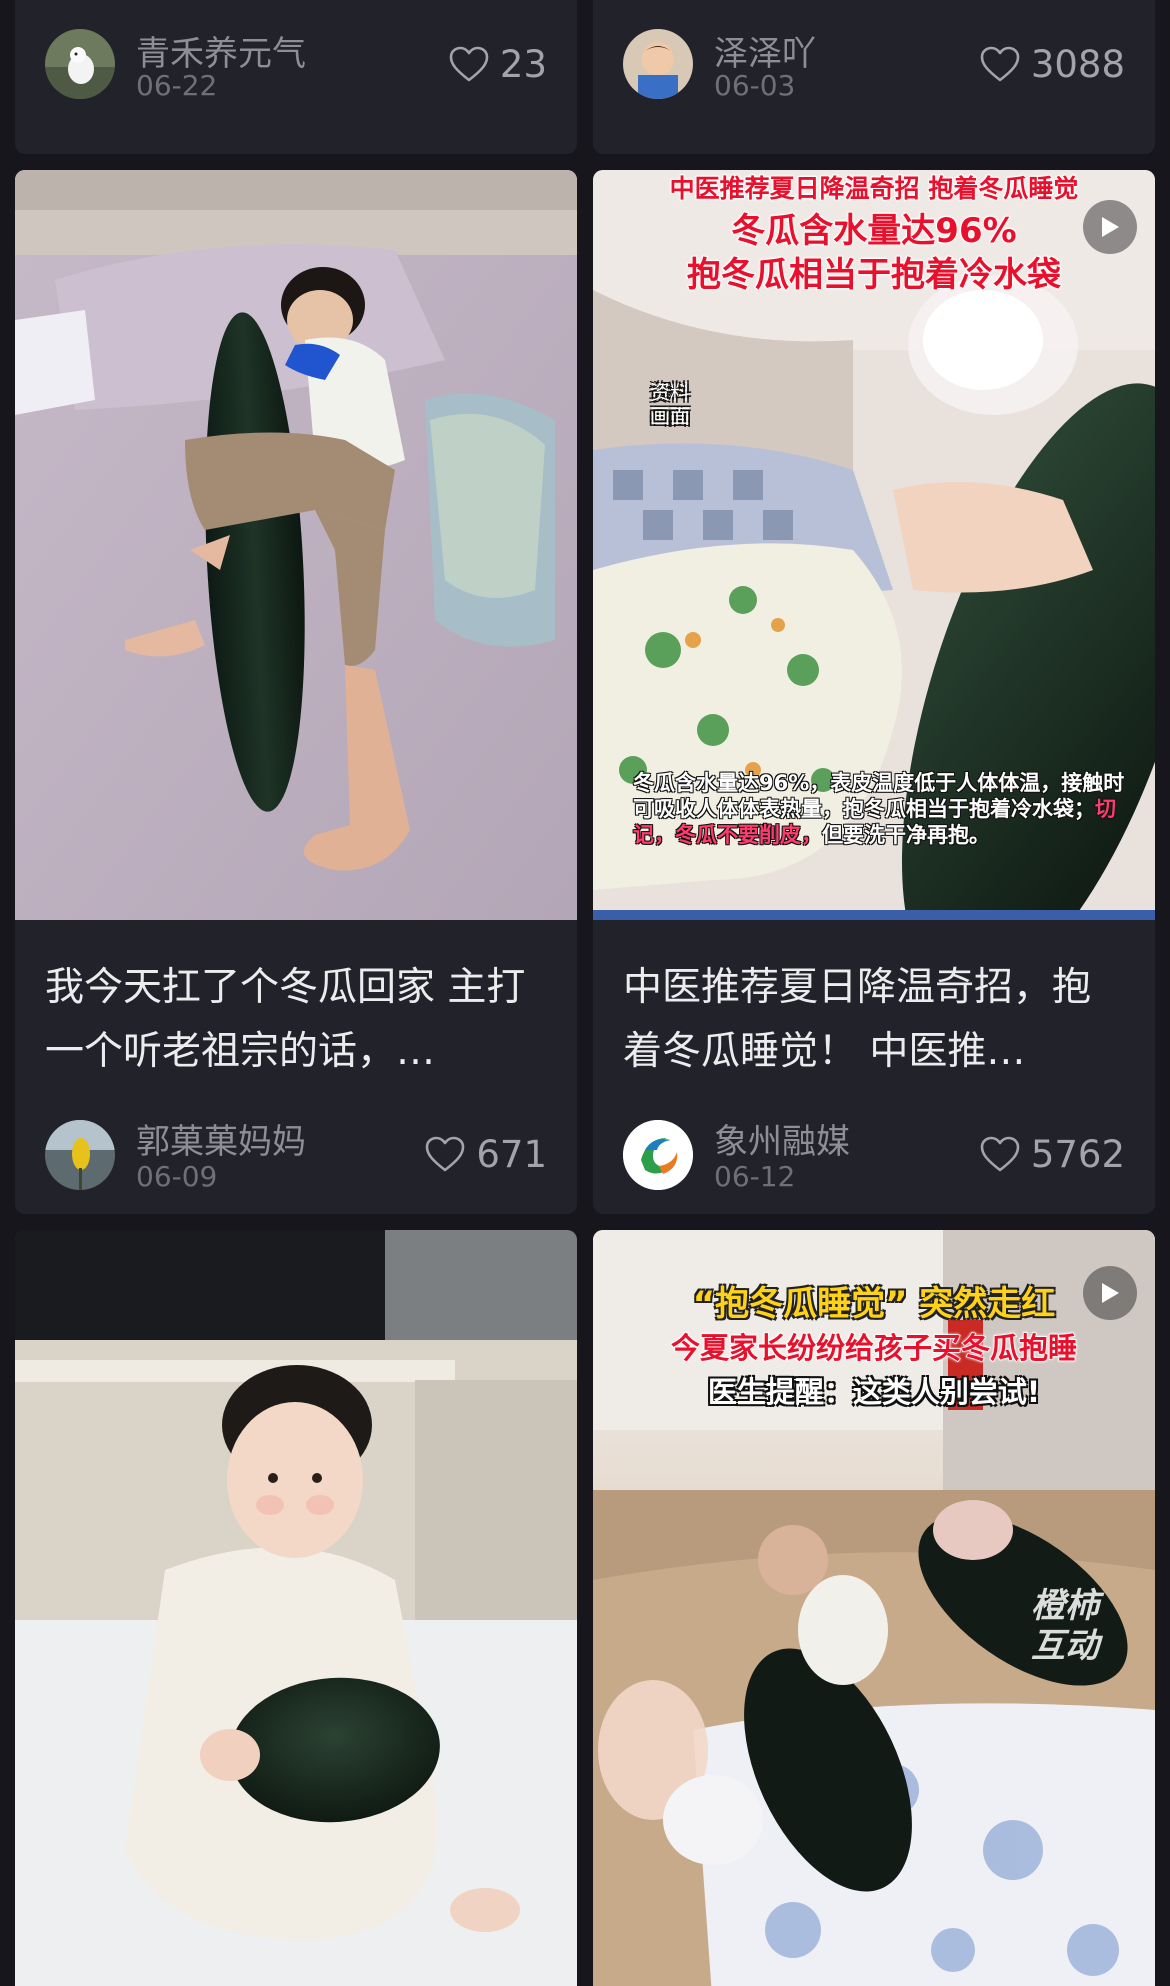 The width and height of the screenshot is (1170, 1986). Describe the element at coordinates (177, 85) in the screenshot. I see `post-date: 06-22` at that location.